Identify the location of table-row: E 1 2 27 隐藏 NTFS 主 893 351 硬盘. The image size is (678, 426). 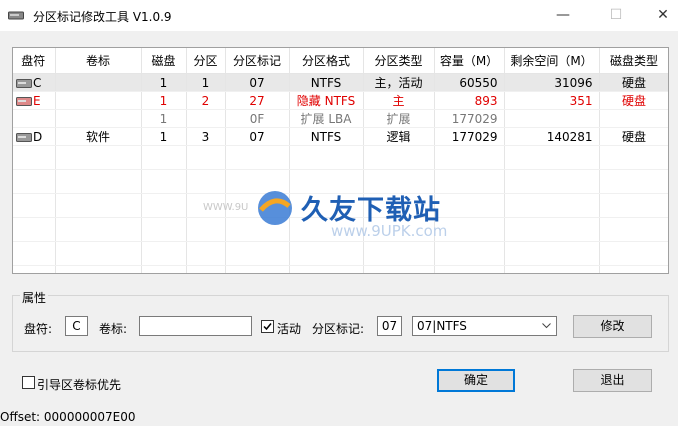
(340, 100).